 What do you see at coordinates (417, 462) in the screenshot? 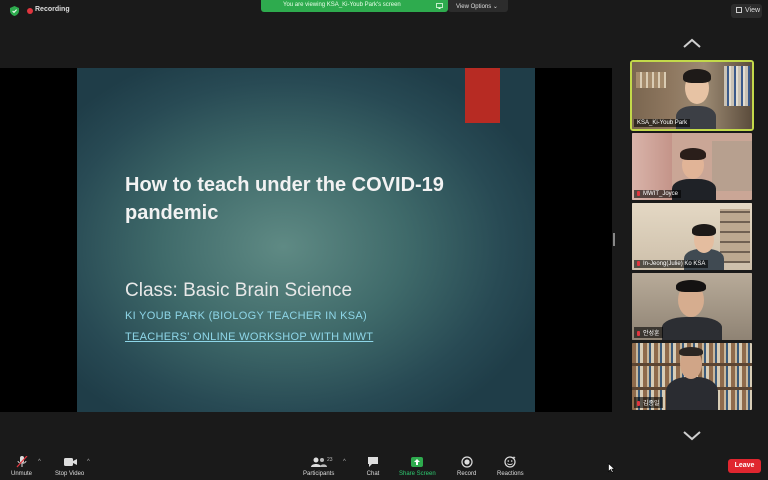
I see `share-screen-icon` at bounding box center [417, 462].